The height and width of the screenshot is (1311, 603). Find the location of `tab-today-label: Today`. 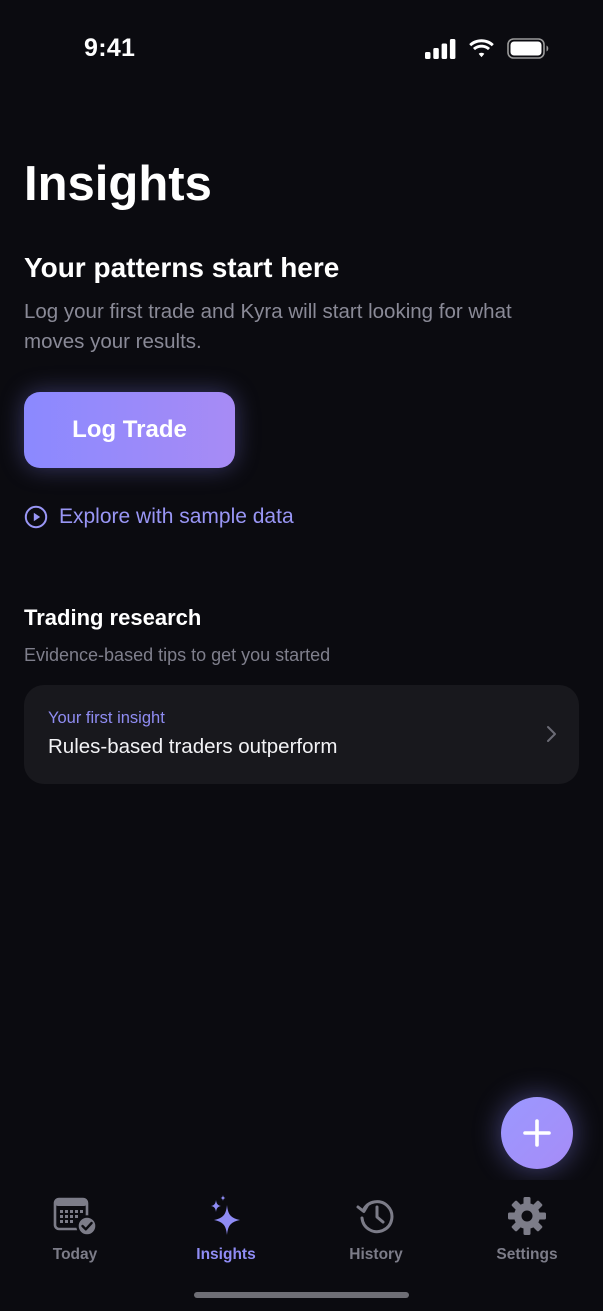

tab-today-label: Today is located at coordinates (75, 1254).